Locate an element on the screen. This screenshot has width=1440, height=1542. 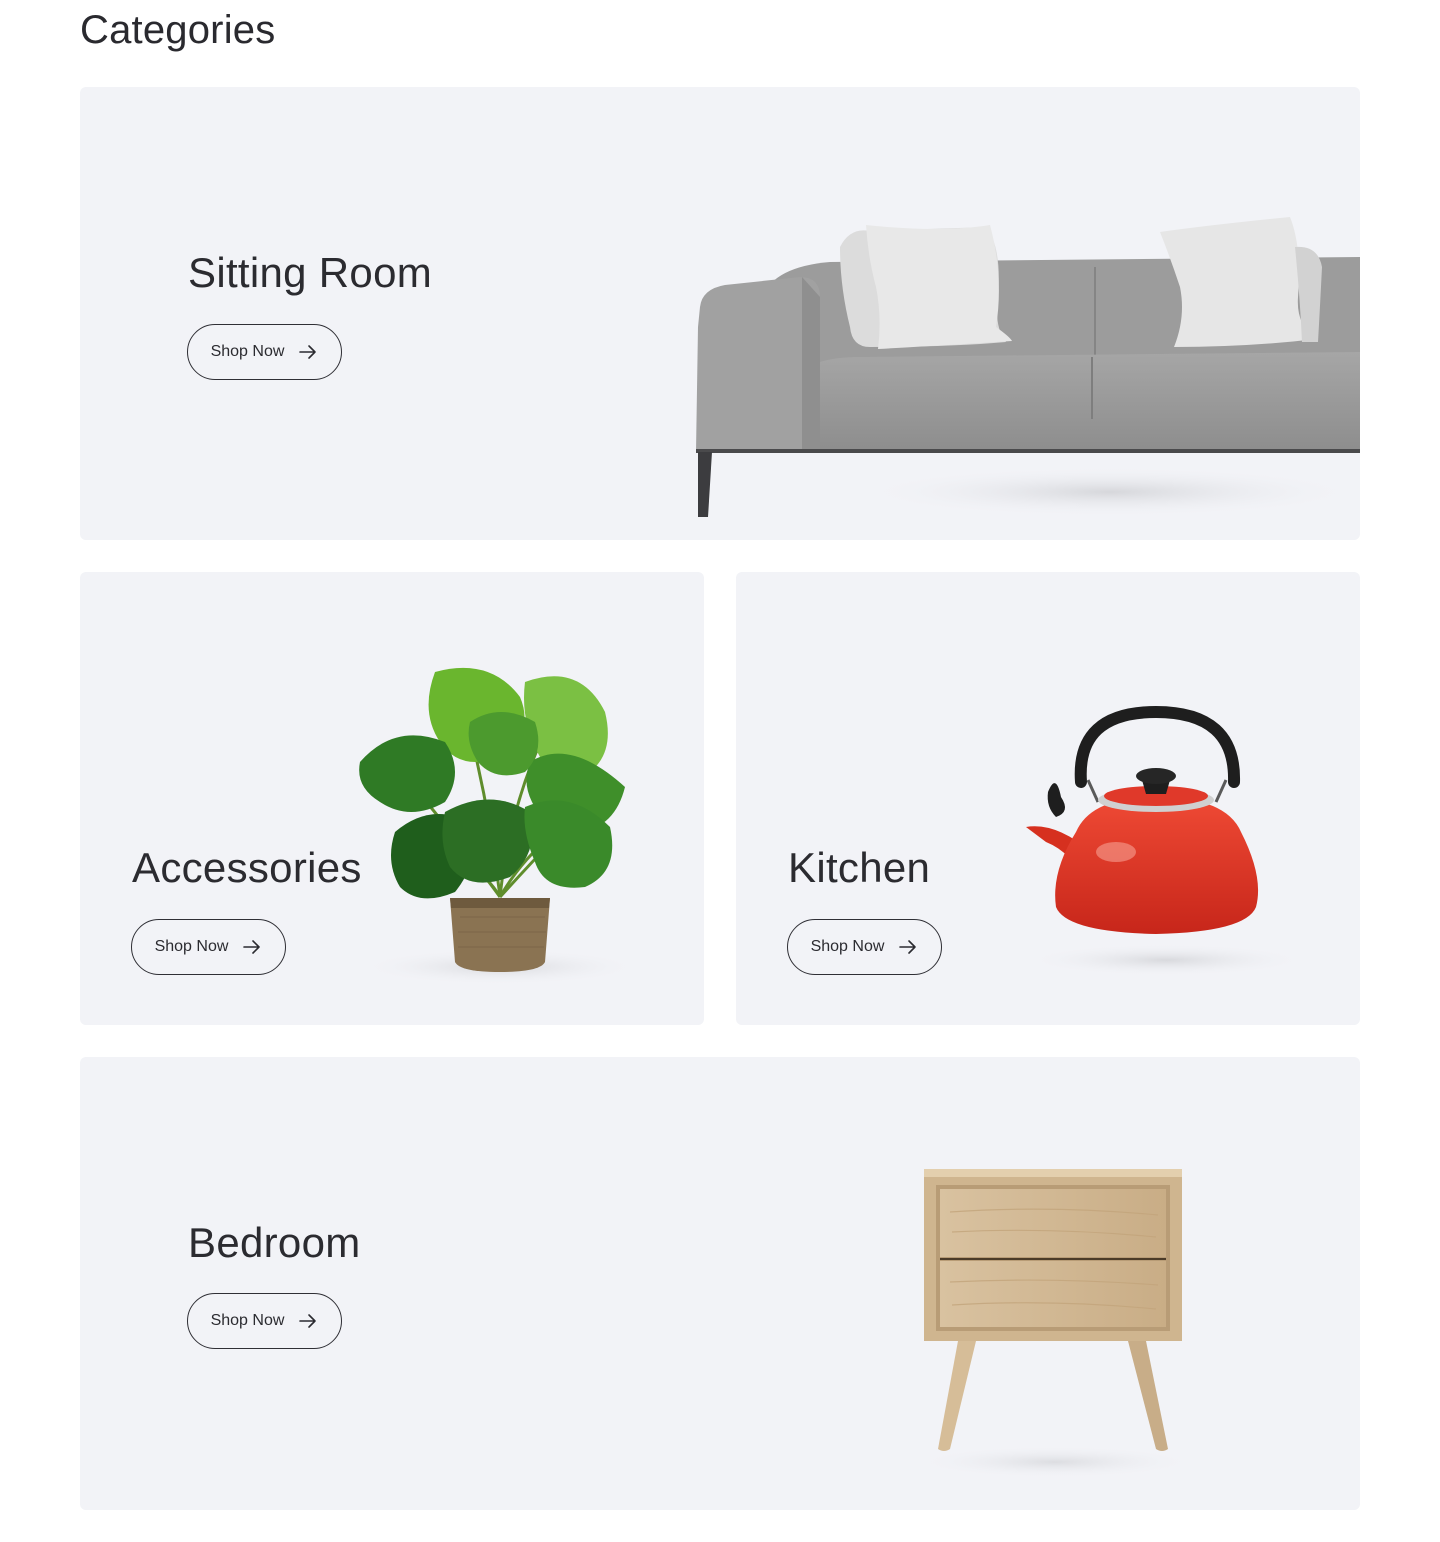
kettle-image is located at coordinates (1161, 842).